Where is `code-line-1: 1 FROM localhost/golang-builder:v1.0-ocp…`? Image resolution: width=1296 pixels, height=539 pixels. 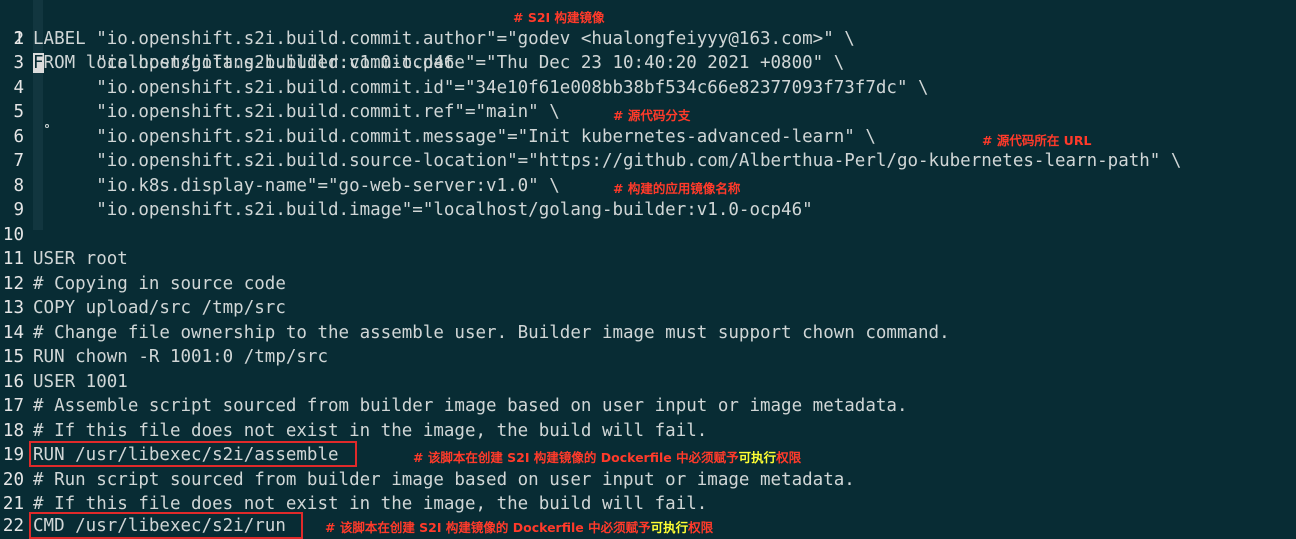 code-line-1: 1 FROM localhost/golang-builder:v1.0-ocp… is located at coordinates (227, 37).